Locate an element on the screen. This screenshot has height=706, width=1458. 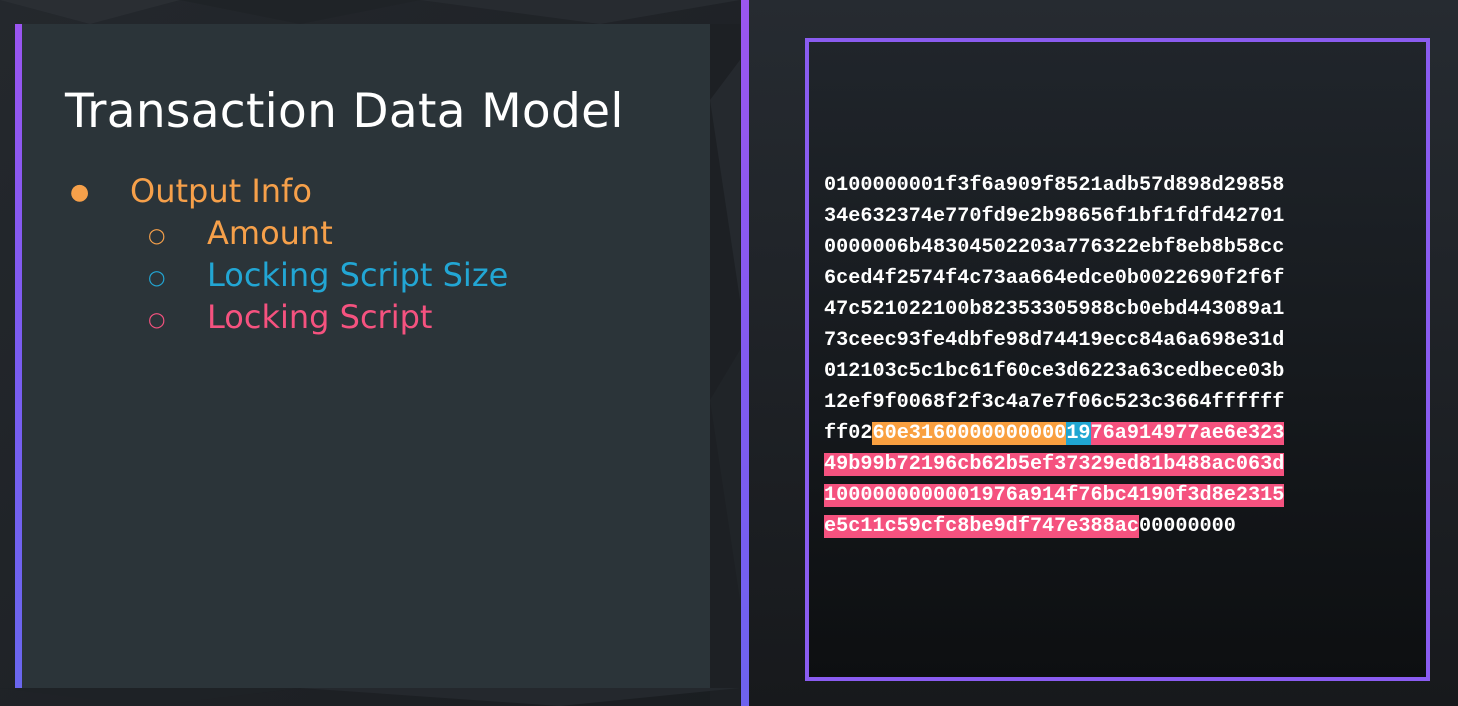
bullet-locking-script: ○ Locking Script is located at coordinates (380, 319).